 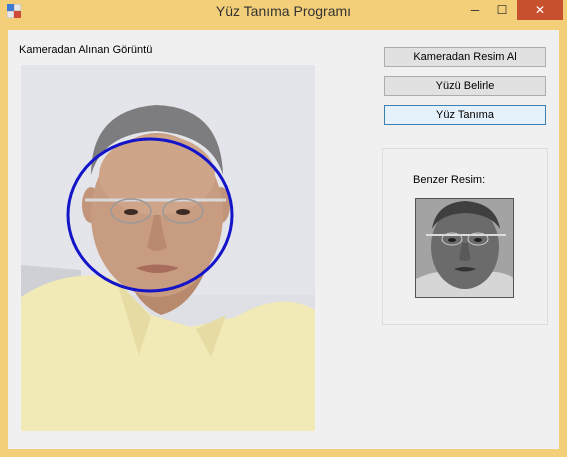 I want to click on minimize-icon: ─, so click(x=475, y=10).